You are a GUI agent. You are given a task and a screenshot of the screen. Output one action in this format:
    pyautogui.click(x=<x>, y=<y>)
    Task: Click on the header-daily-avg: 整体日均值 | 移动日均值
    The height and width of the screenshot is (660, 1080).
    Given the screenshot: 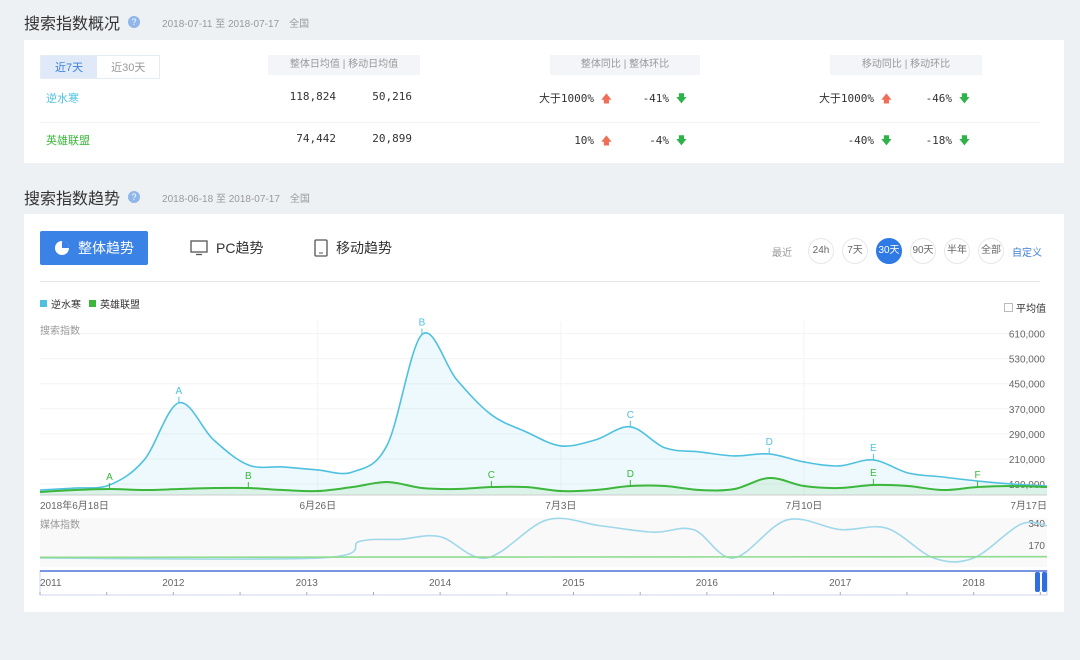 What is the action you would take?
    pyautogui.click(x=344, y=65)
    